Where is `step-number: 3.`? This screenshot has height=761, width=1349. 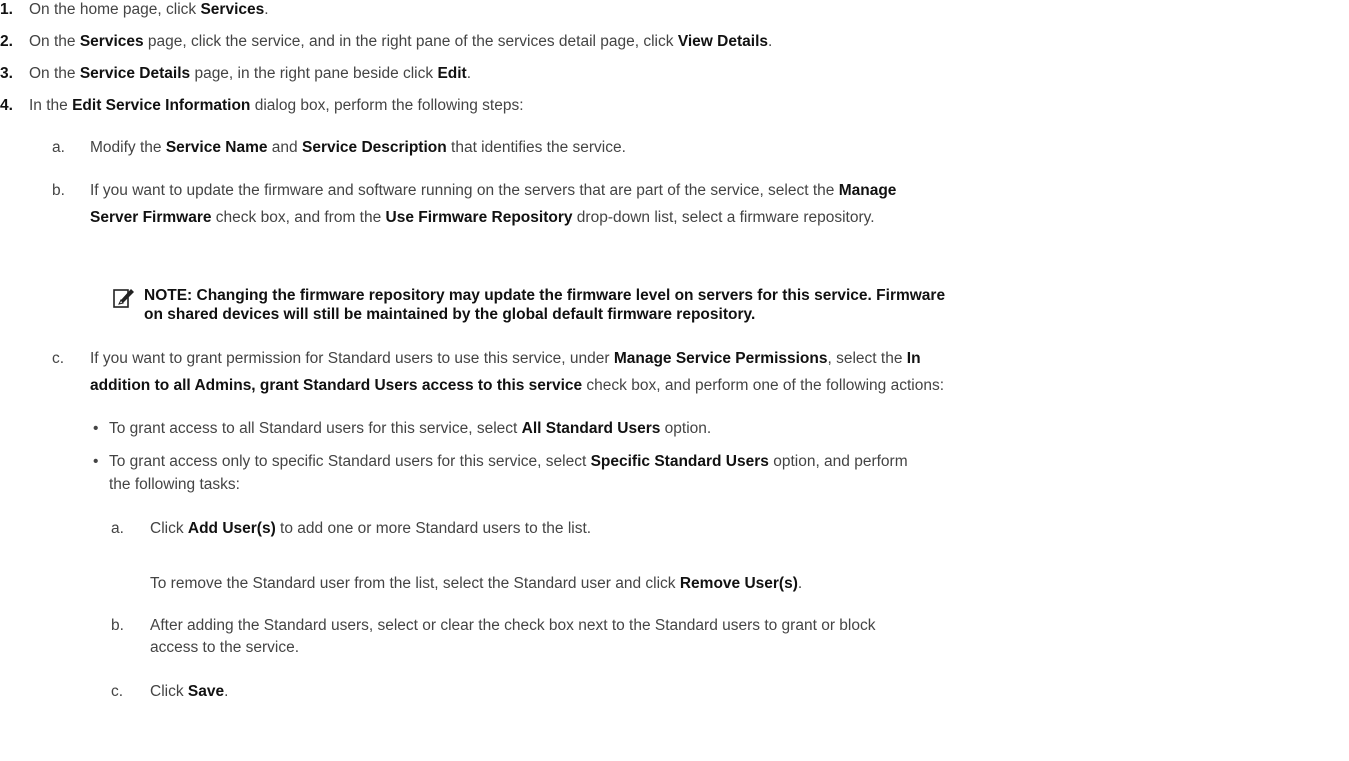
step-number: 3. is located at coordinates (6, 73).